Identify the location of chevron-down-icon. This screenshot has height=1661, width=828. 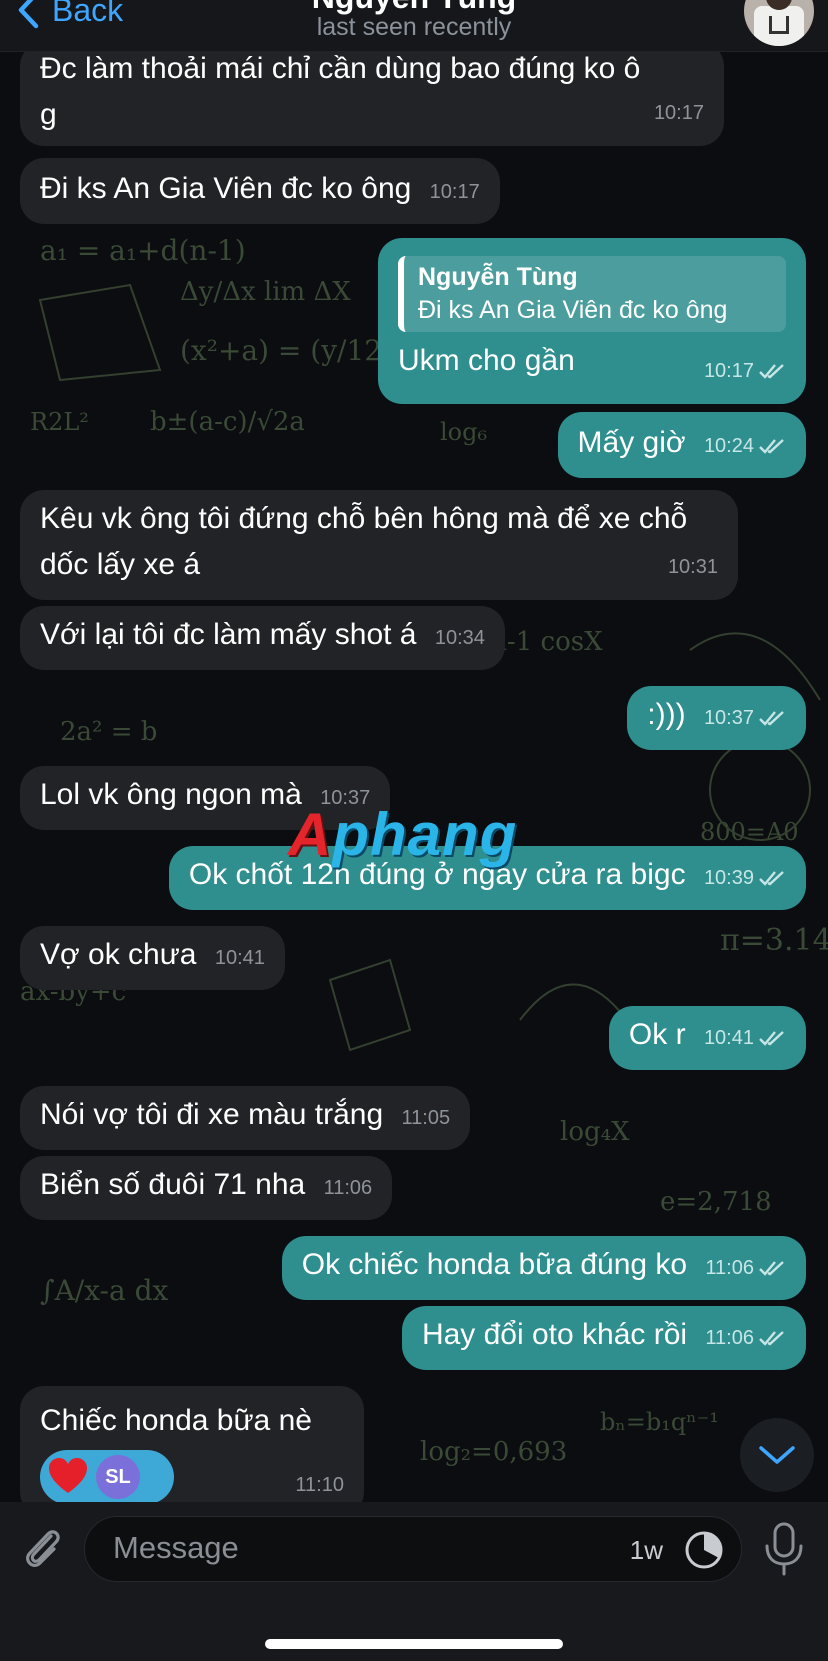
(777, 1455).